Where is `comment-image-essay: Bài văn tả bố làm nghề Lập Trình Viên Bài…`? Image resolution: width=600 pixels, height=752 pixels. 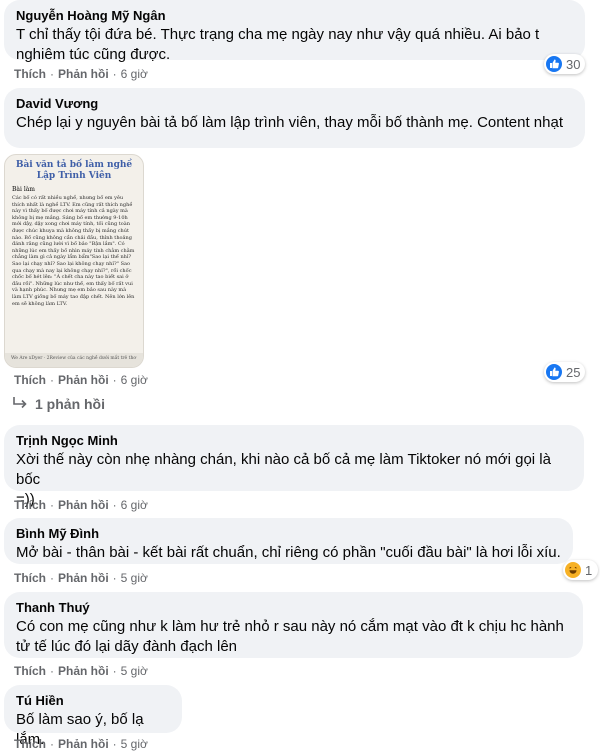 comment-image-essay: Bài văn tả bố làm nghề Lập Trình Viên Bài… is located at coordinates (74, 261).